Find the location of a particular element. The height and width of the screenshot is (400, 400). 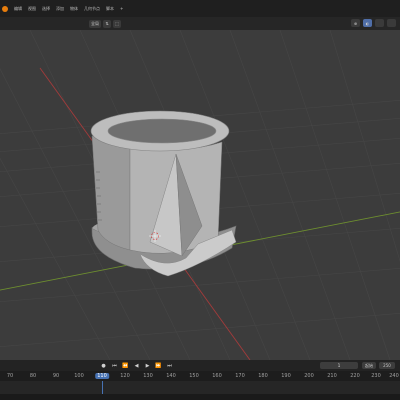

ruler-tick: 180 is located at coordinates (263, 376).